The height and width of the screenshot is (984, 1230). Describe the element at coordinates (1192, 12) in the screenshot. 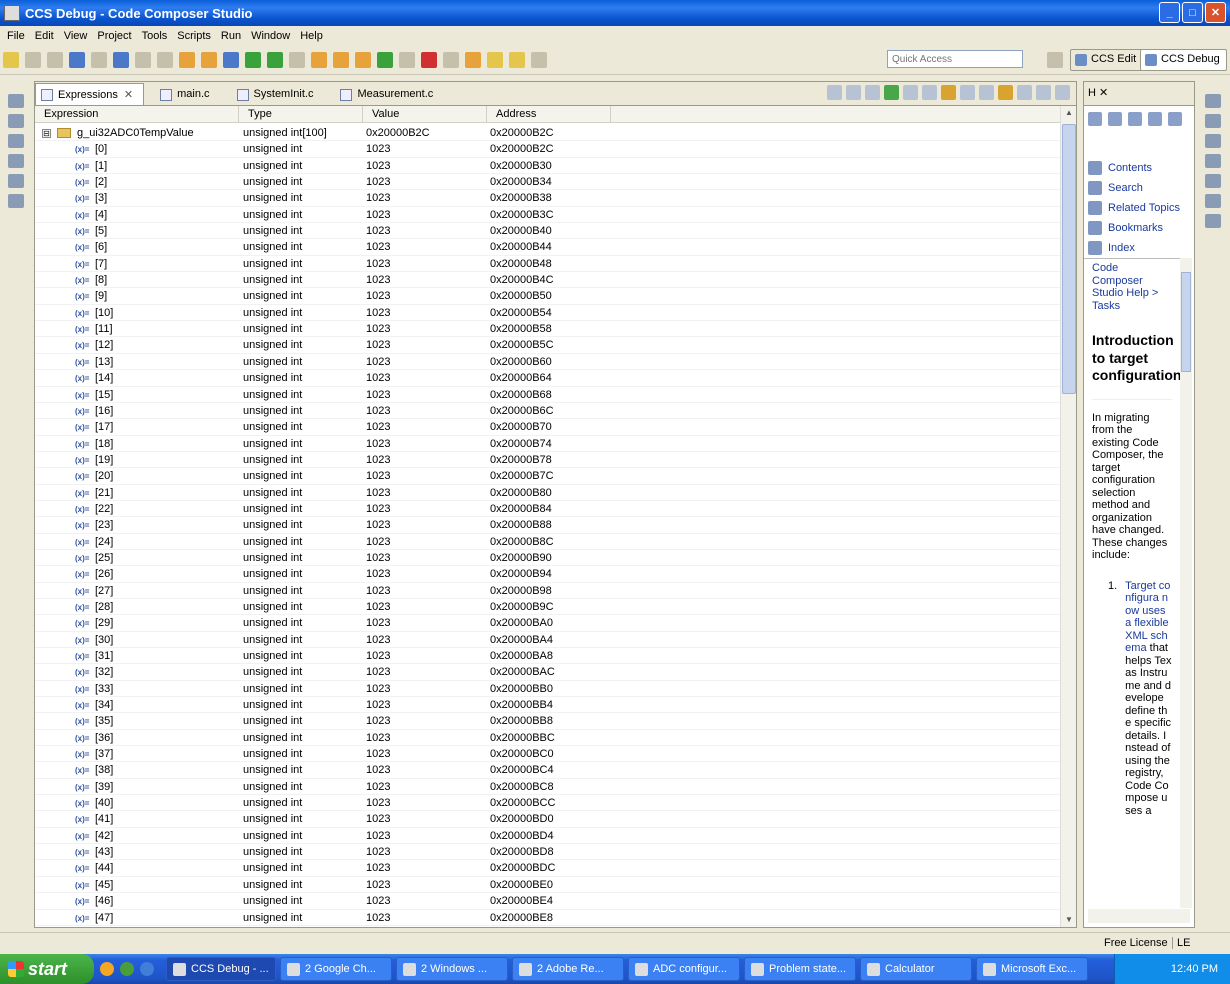

I see `maximize-button: □` at that location.